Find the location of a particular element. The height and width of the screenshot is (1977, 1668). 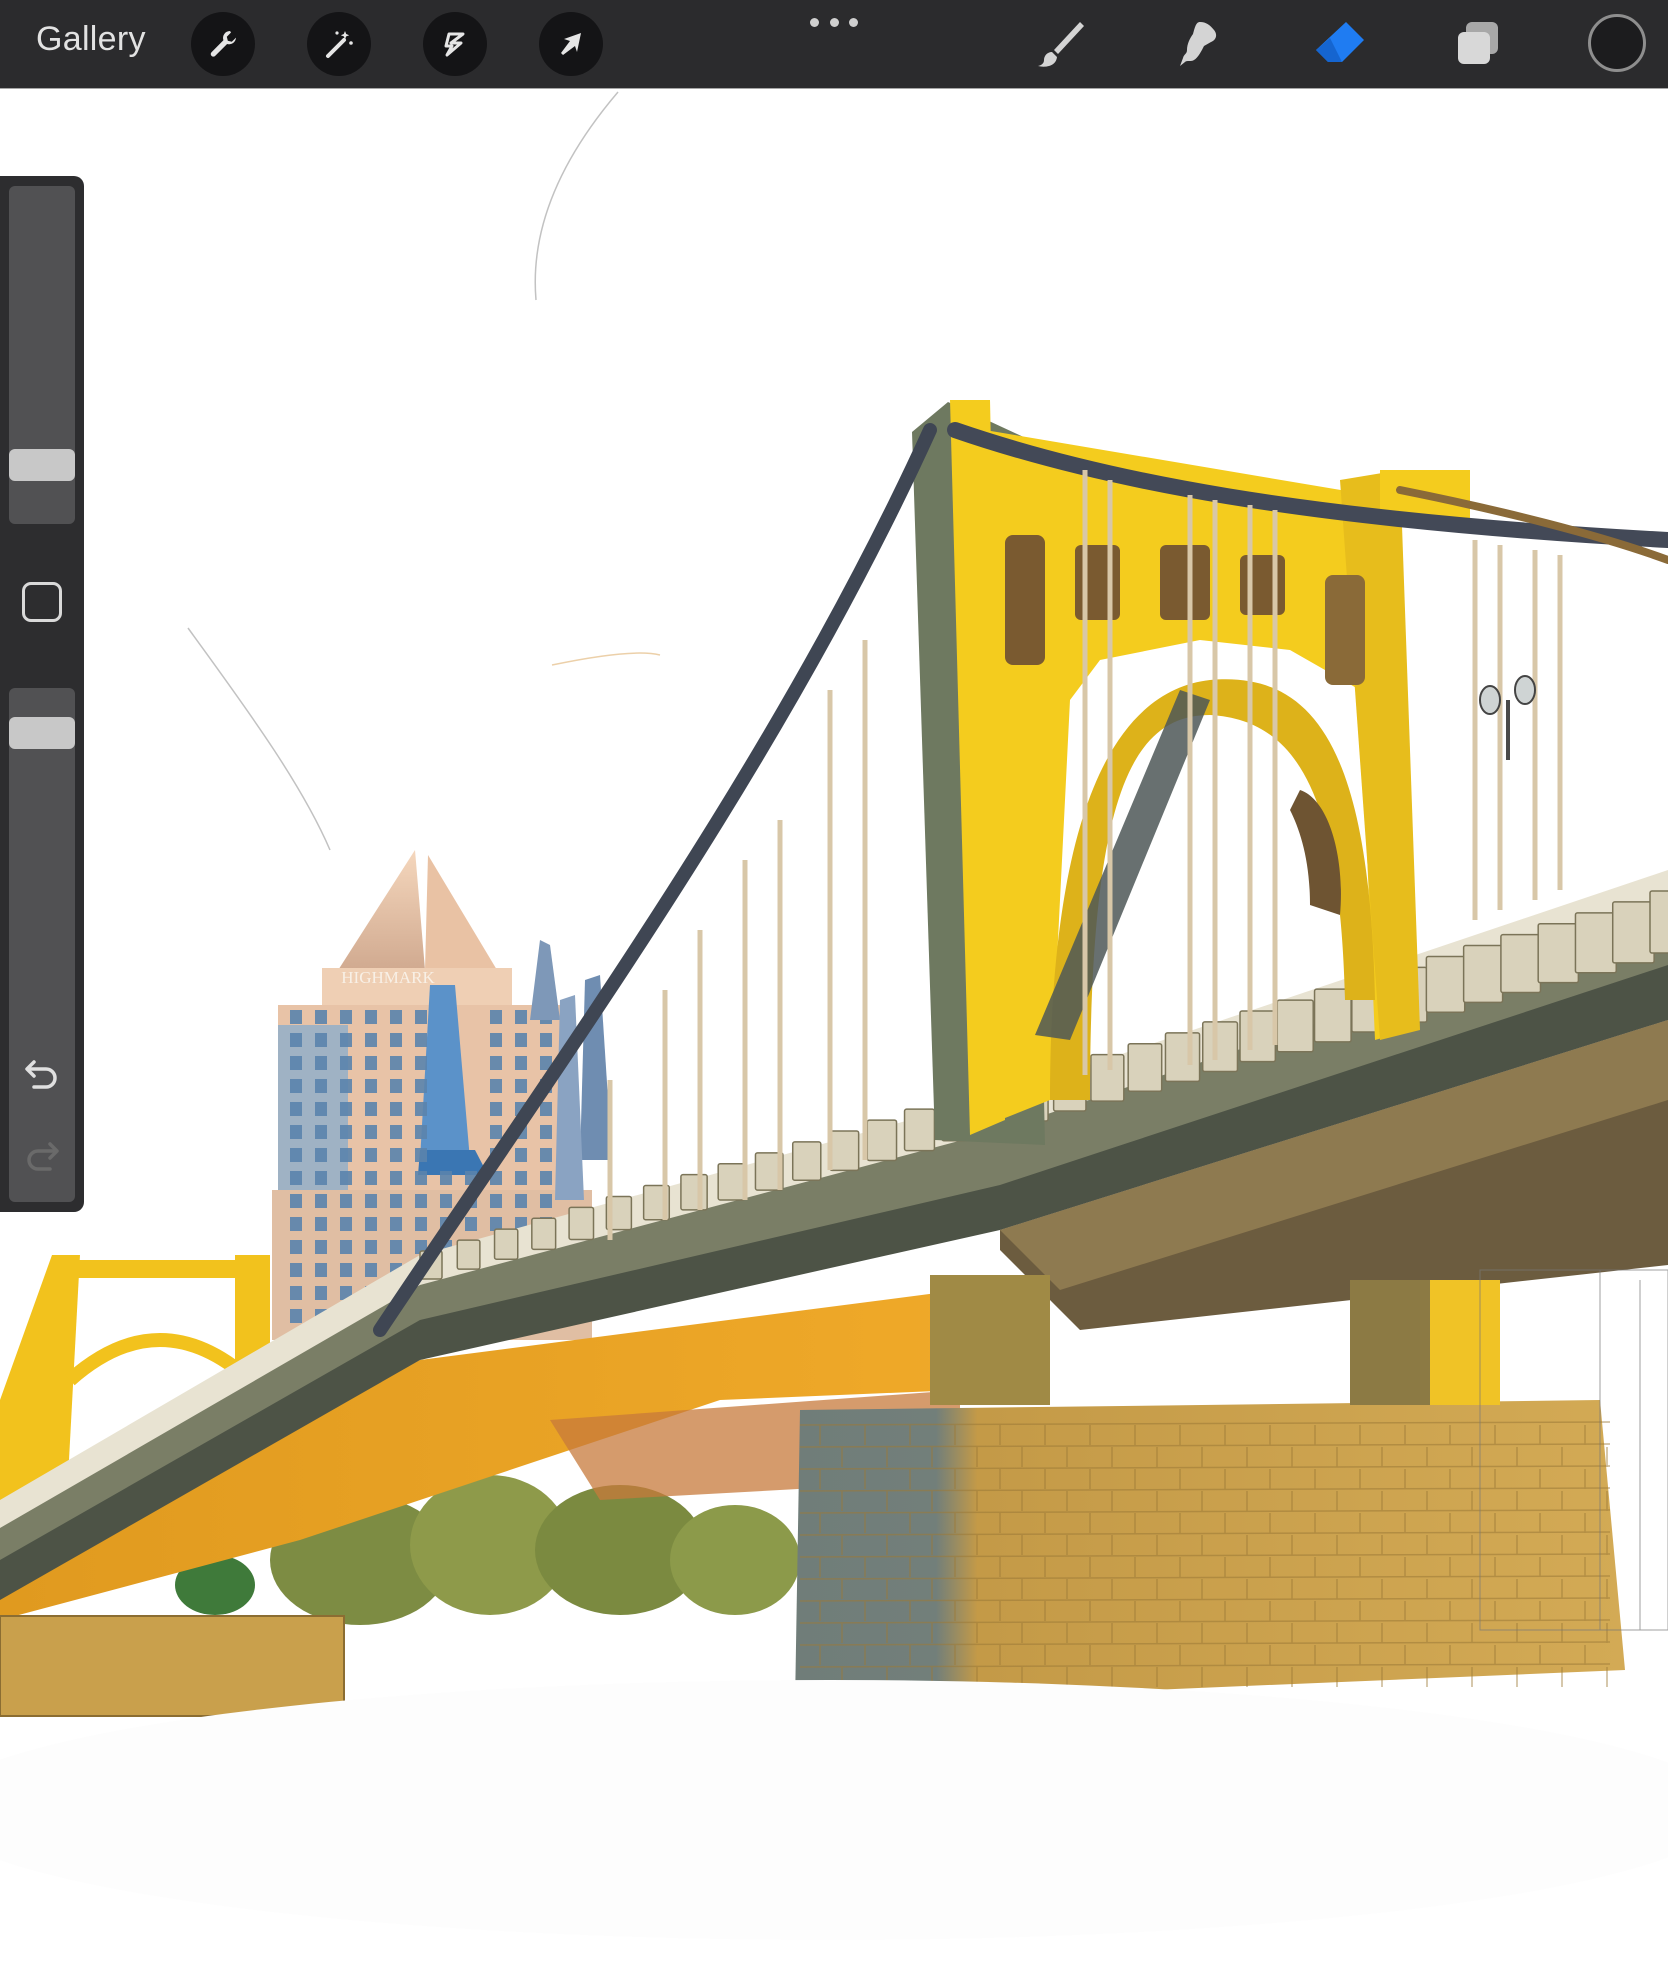

street-lamp is located at coordinates (1507, 717).